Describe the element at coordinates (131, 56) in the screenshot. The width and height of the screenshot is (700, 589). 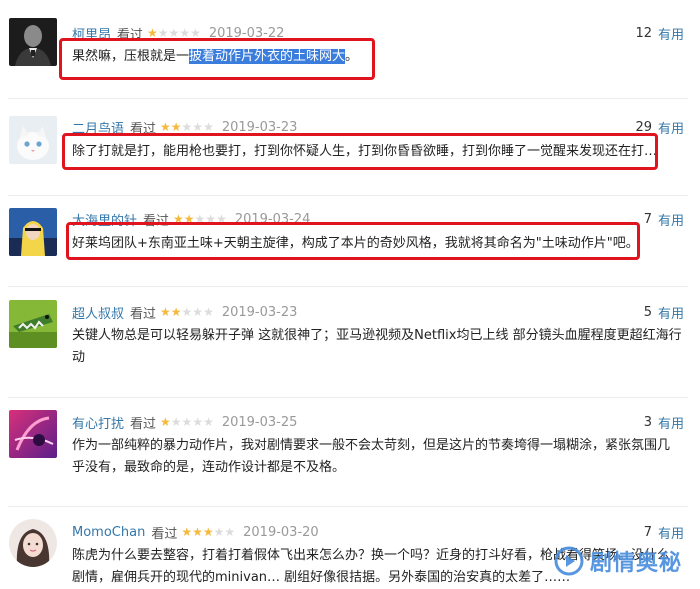
I see `review-text: 果然嘛，压根就是一` at that location.